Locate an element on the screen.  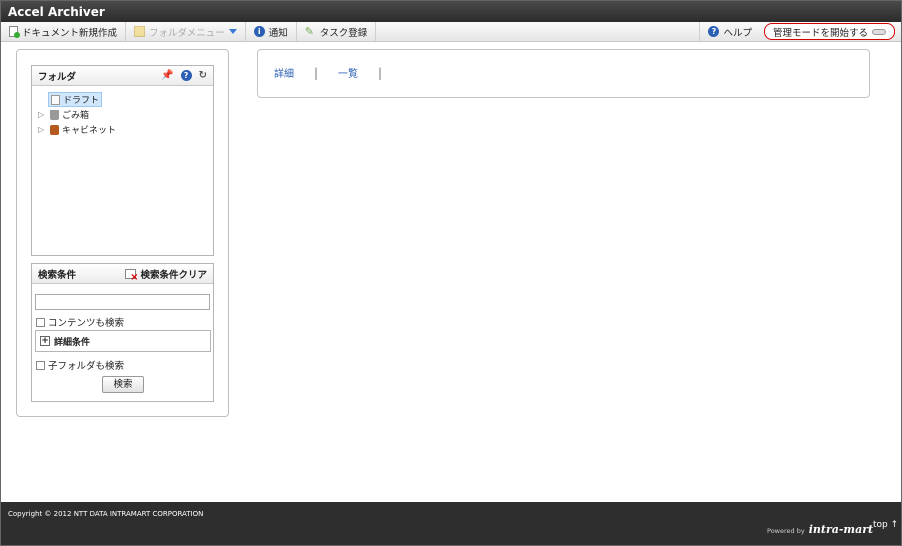
folder-panel-title: フォルダ is located at coordinates (57, 77).